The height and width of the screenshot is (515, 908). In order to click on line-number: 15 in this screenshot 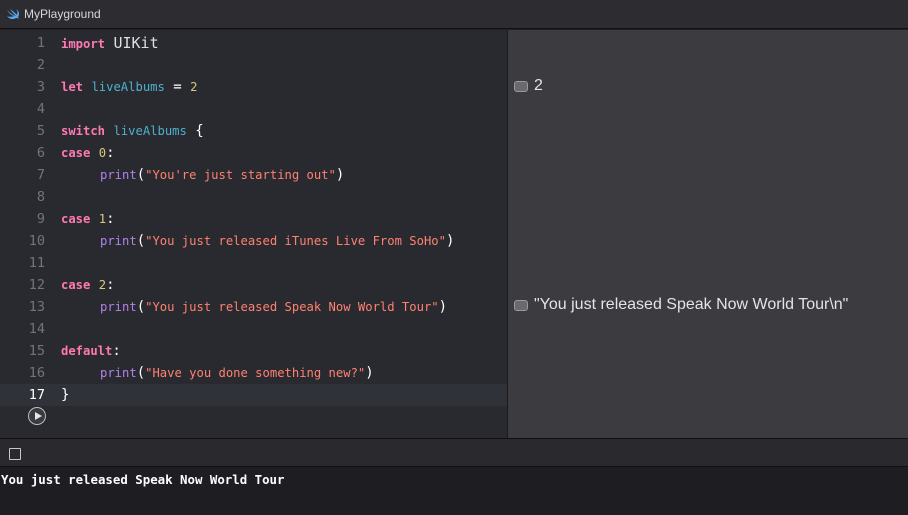, I will do `click(36, 351)`.